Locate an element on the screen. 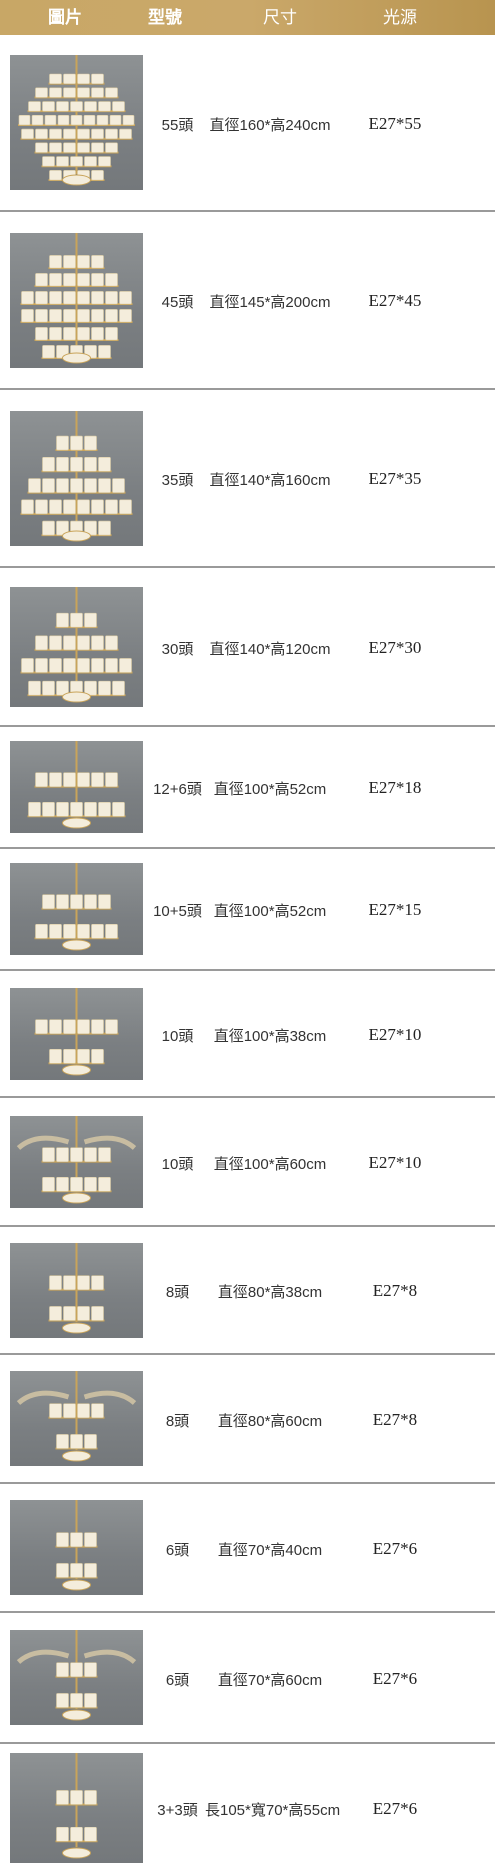 This screenshot has height=1874, width=495. size-cell: 直徑100*高52cm is located at coordinates (270, 789).